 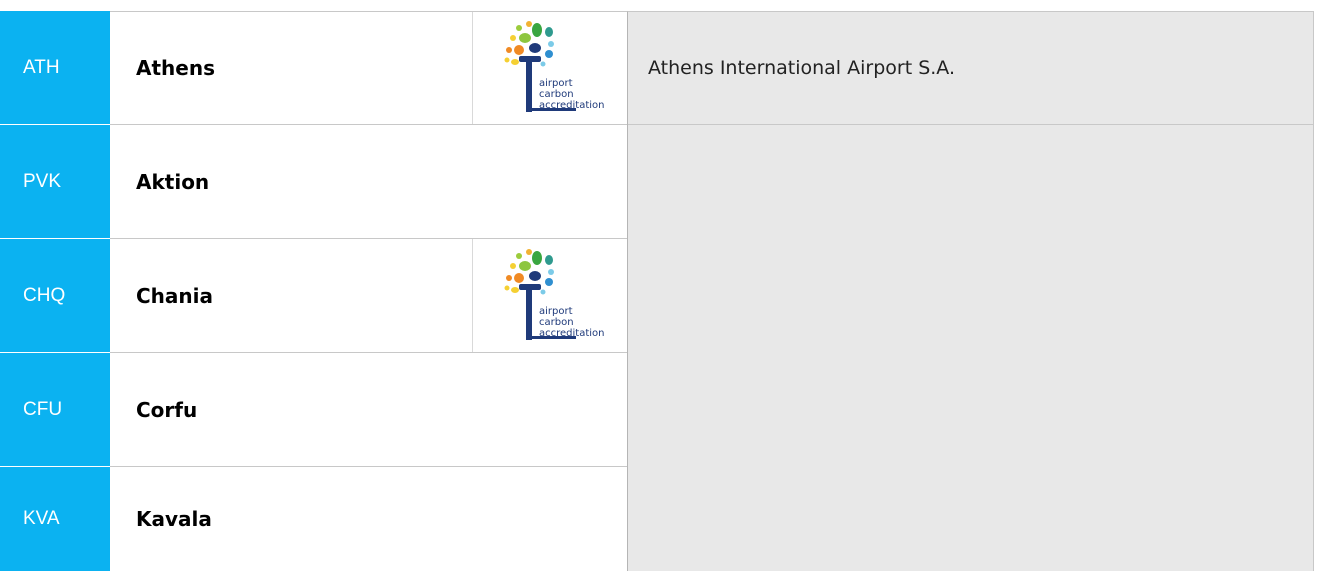 What do you see at coordinates (368, 519) in the screenshot?
I see `airport-name: Kavala` at bounding box center [368, 519].